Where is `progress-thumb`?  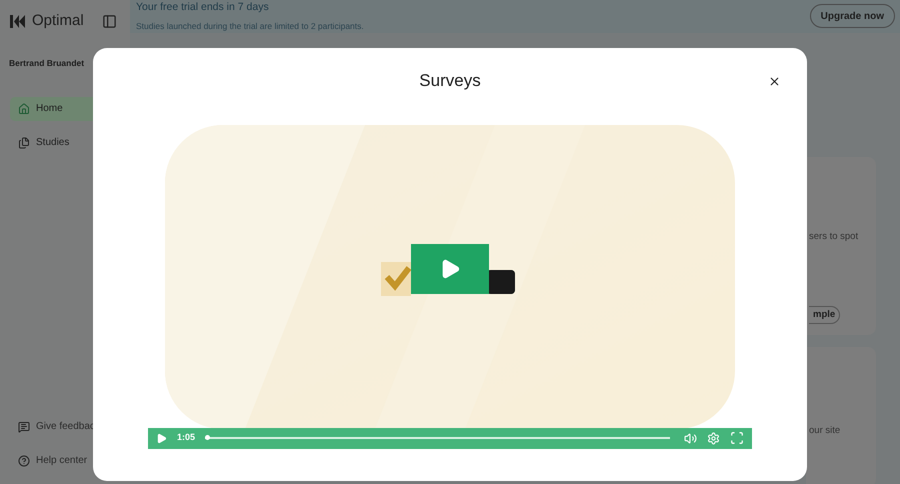 progress-thumb is located at coordinates (207, 437).